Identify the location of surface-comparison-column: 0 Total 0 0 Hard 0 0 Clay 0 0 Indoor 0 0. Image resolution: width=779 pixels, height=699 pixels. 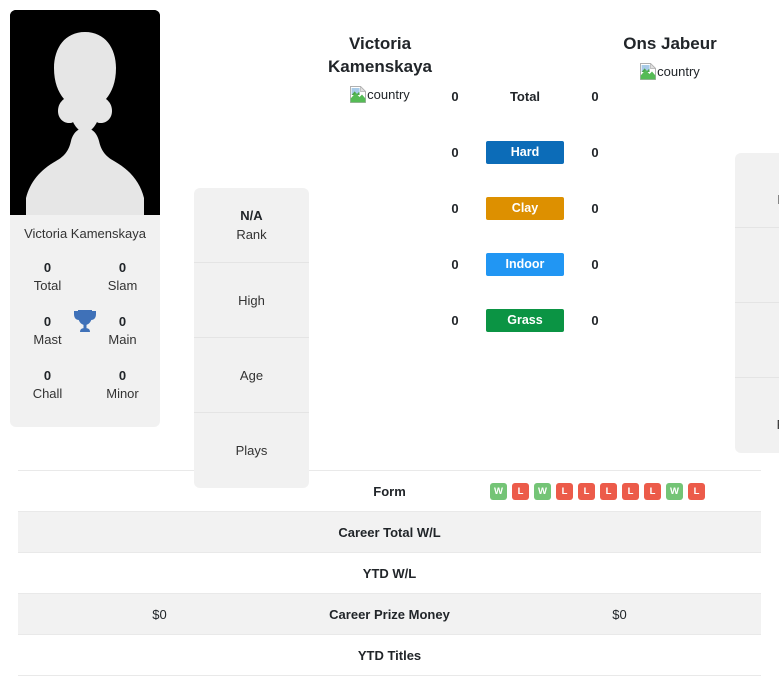
(525, 179).